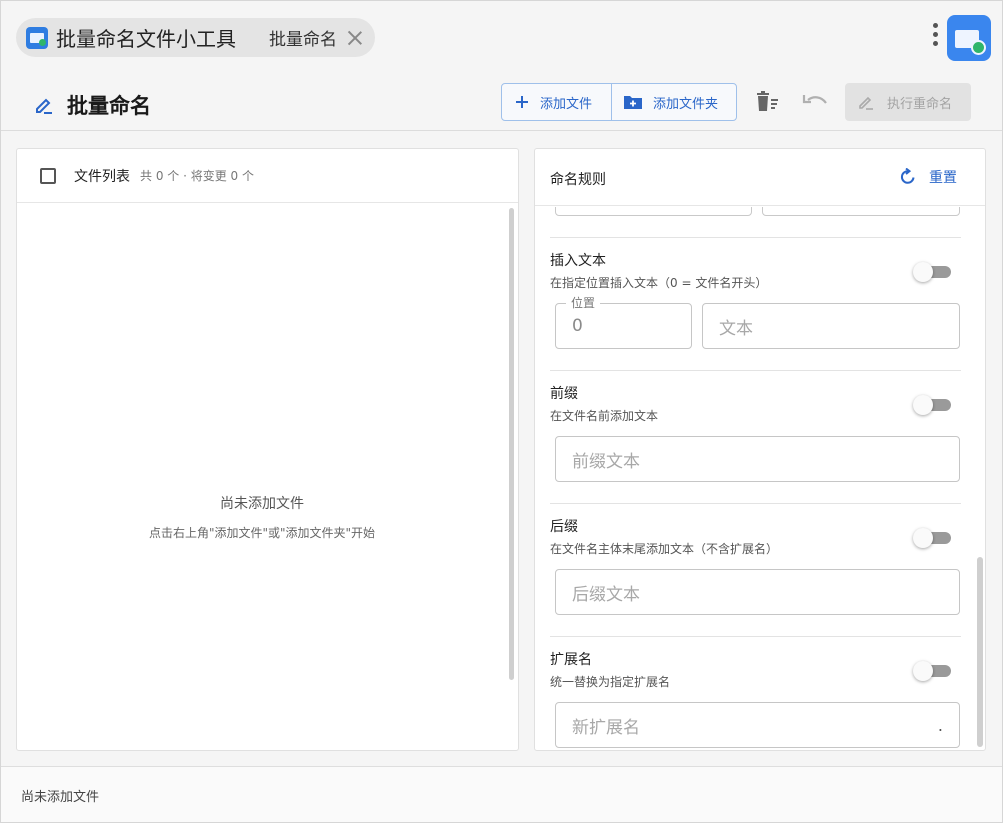 The width and height of the screenshot is (1003, 823). I want to click on app-title: 批量命名文件小工具, so click(146, 39).